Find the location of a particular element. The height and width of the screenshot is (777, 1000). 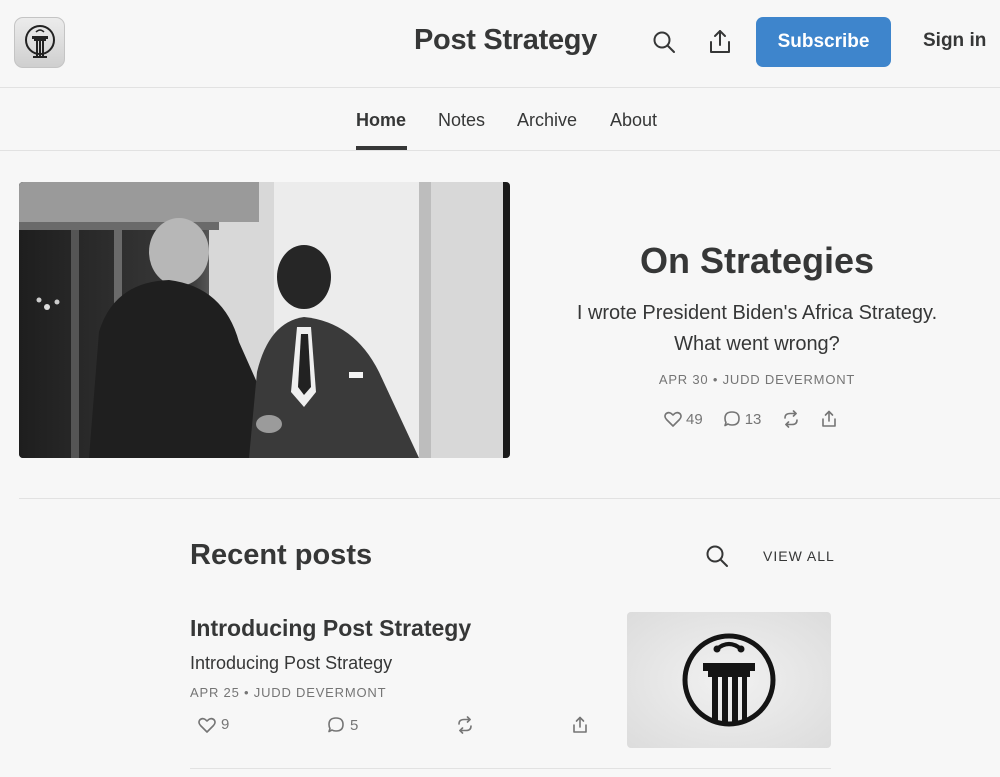

comment-count: 13 is located at coordinates (753, 419).